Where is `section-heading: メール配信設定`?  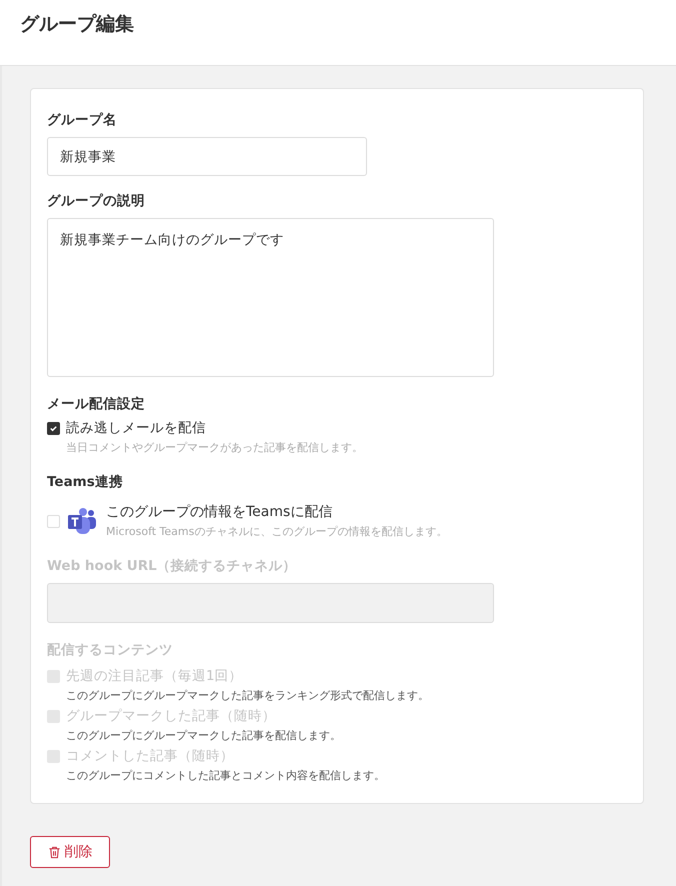 section-heading: メール配信設定 is located at coordinates (96, 404).